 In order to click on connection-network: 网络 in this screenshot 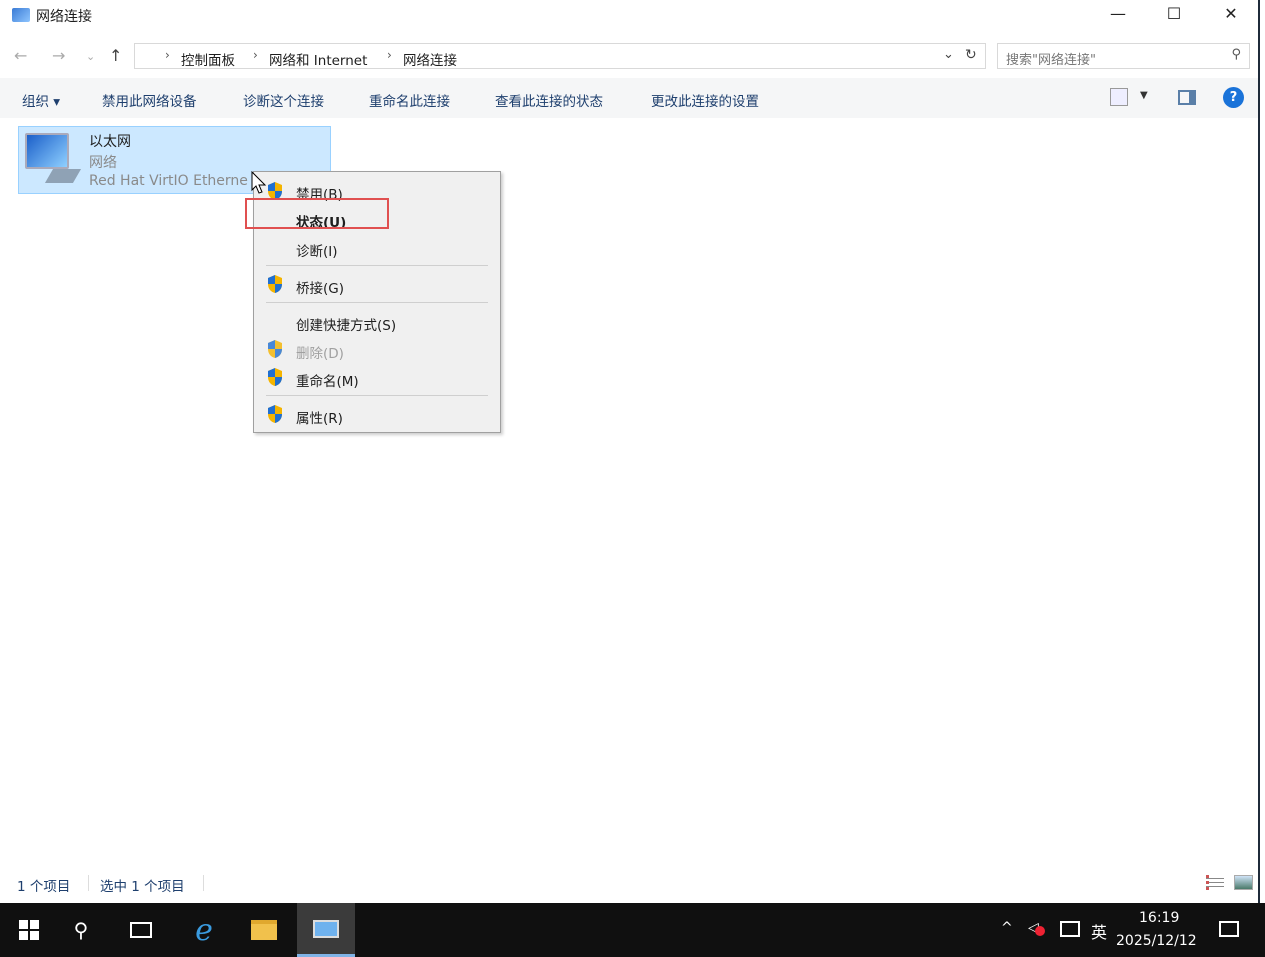, I will do `click(103, 163)`.